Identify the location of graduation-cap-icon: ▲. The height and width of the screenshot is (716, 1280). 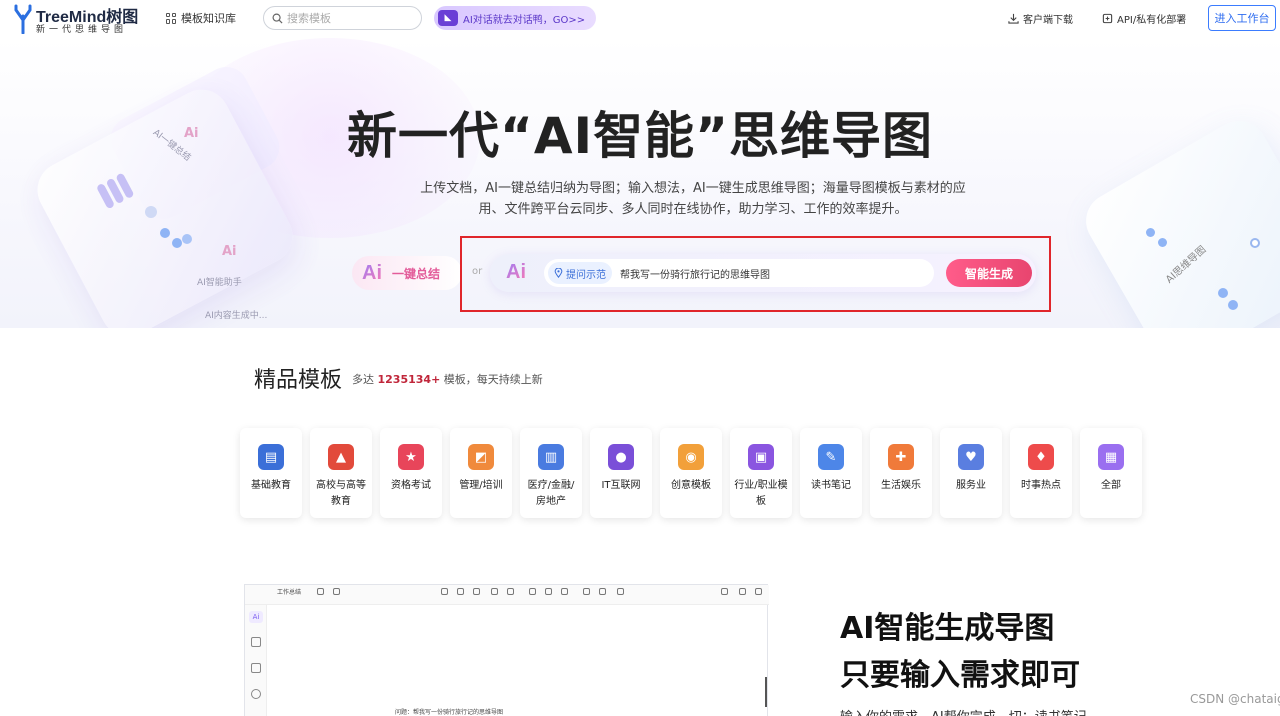
(341, 457).